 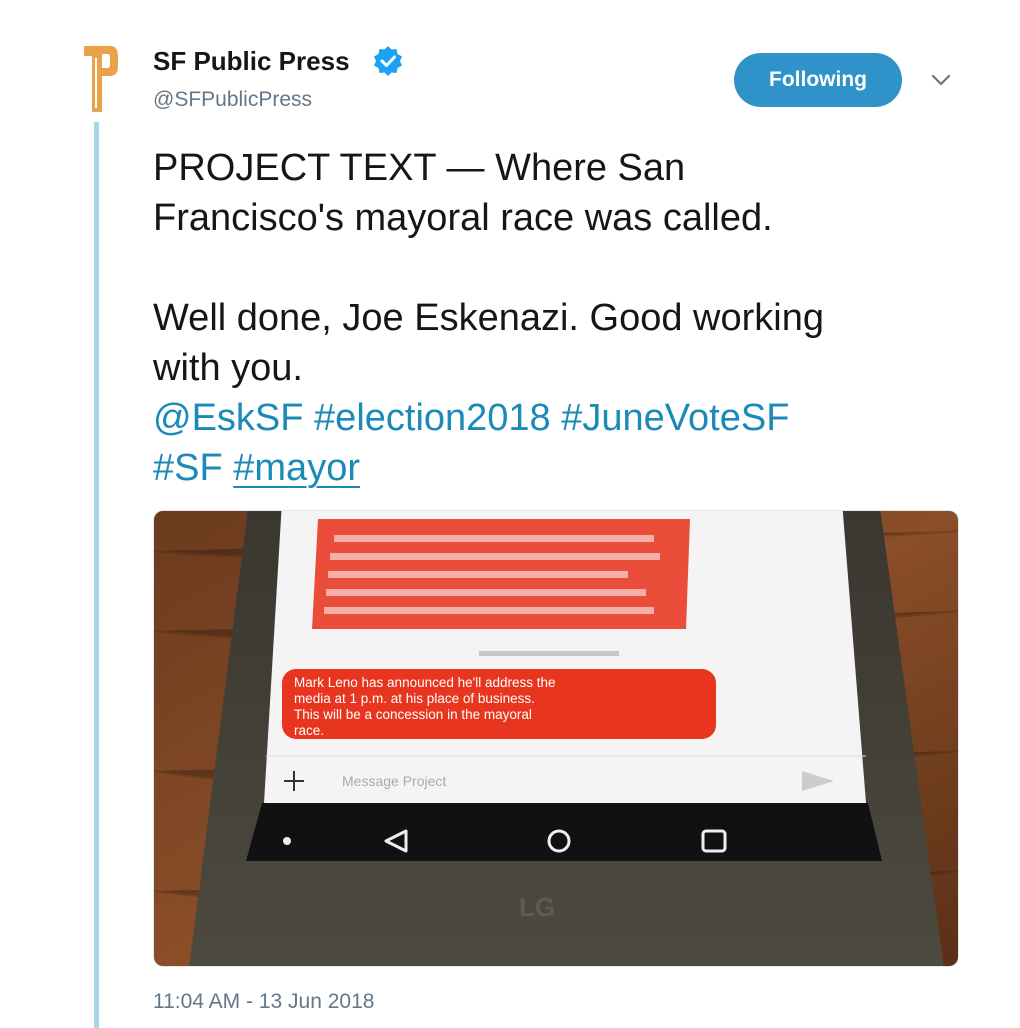 What do you see at coordinates (432, 418) in the screenshot?
I see `hashtag-link: #election2018` at bounding box center [432, 418].